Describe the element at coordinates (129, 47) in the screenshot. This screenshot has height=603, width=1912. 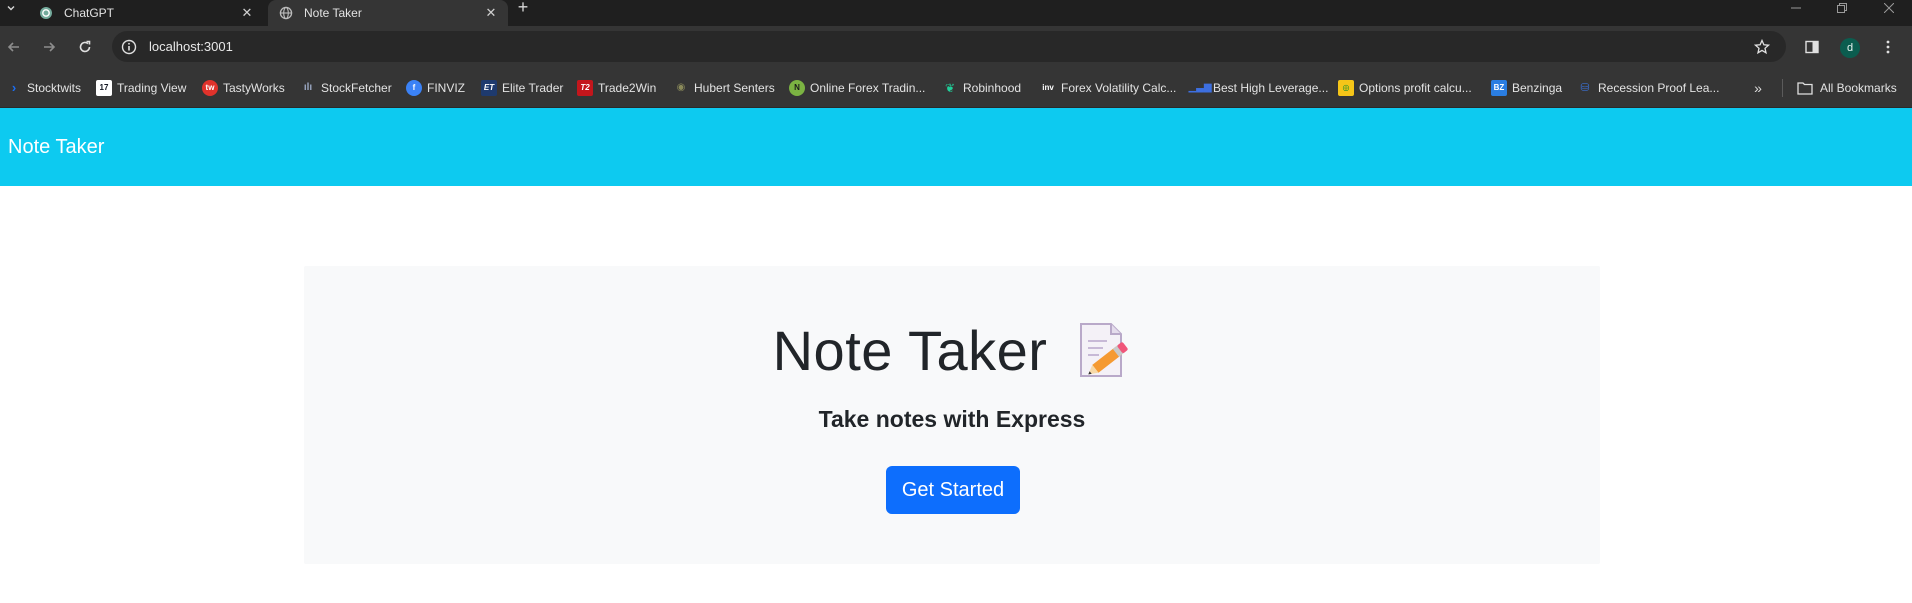
I see `site-info-icon` at that location.